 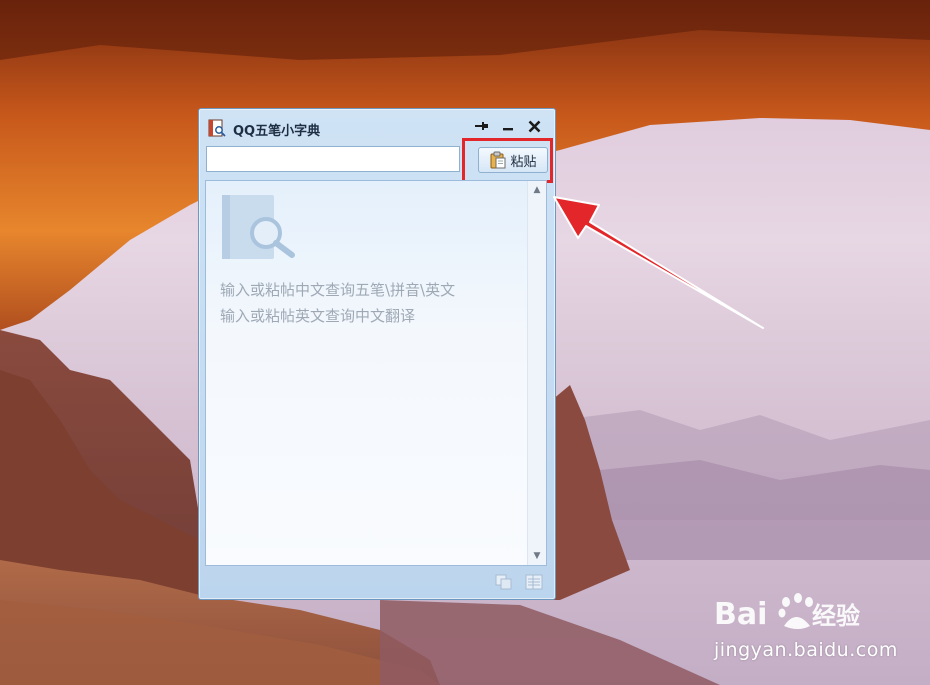 I want to click on svg-text: Bai, so click(x=740, y=614).